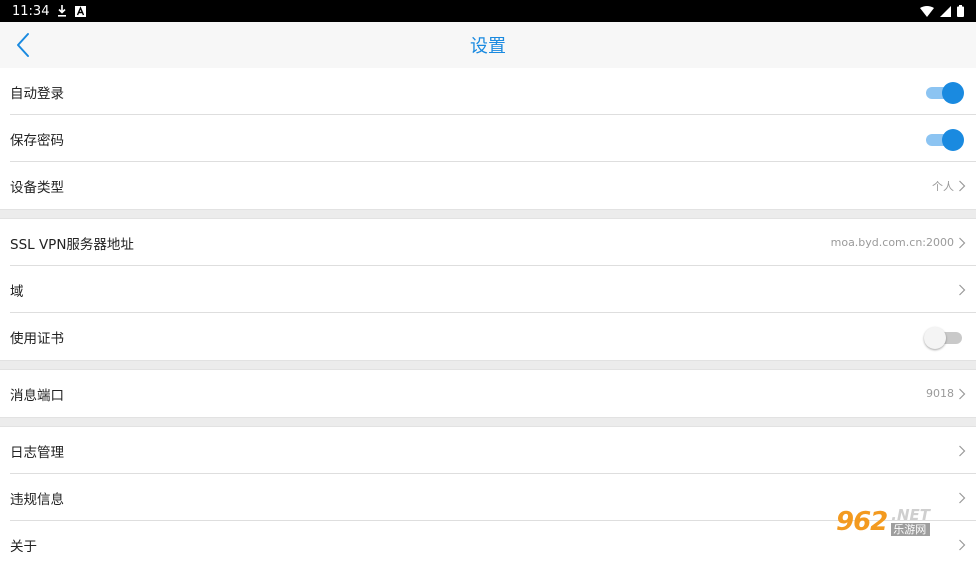 This screenshot has height=568, width=976. What do you see at coordinates (17, 291) in the screenshot?
I see `domain-label: 域` at bounding box center [17, 291].